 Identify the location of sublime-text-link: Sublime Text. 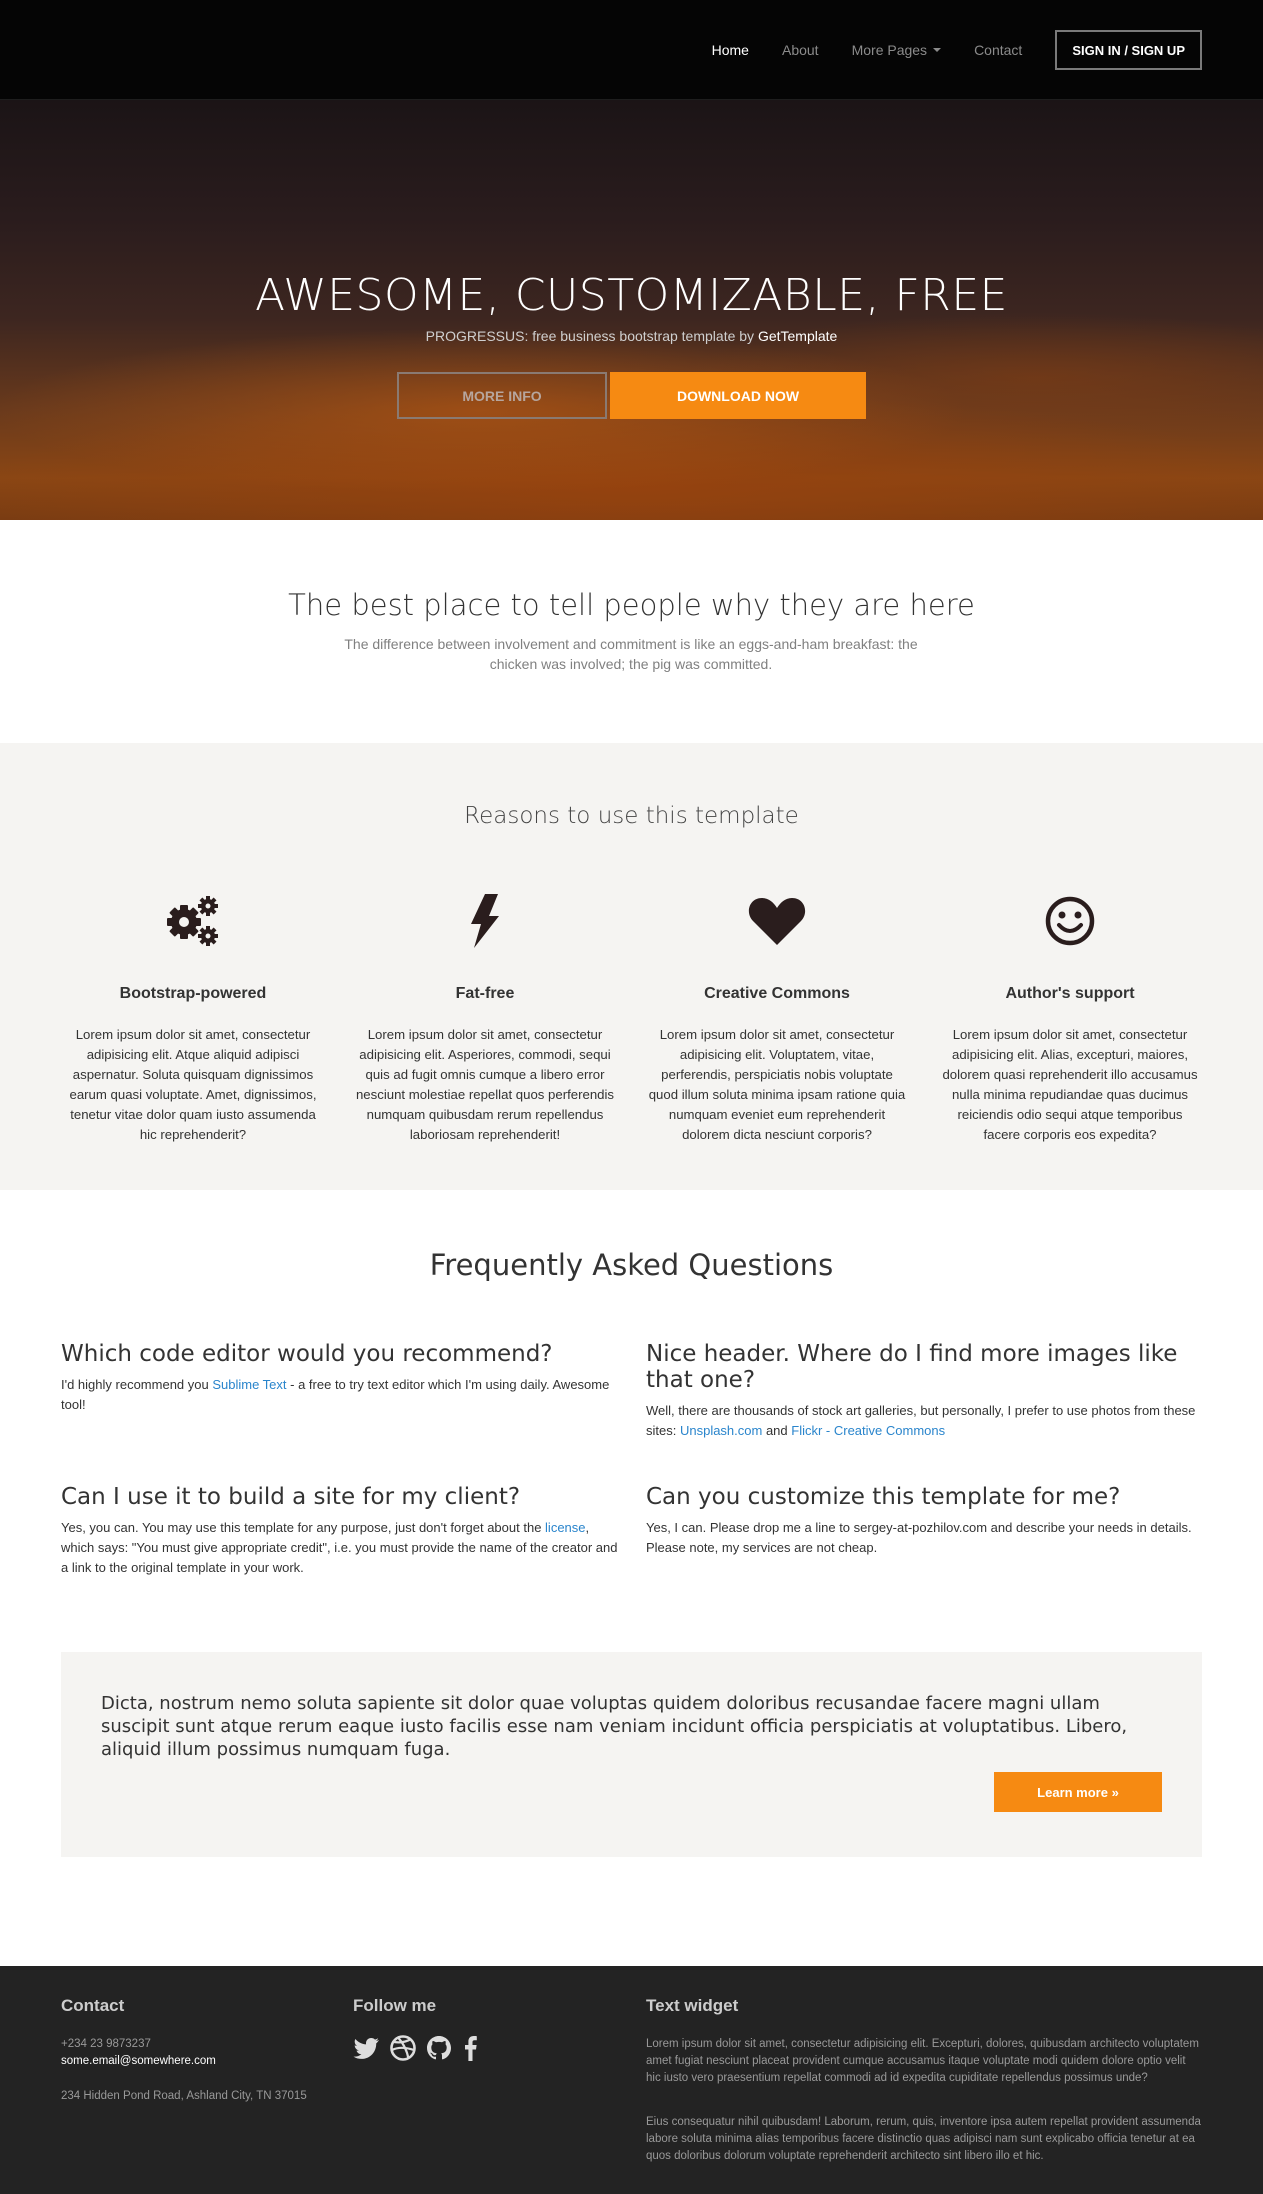
(249, 1384).